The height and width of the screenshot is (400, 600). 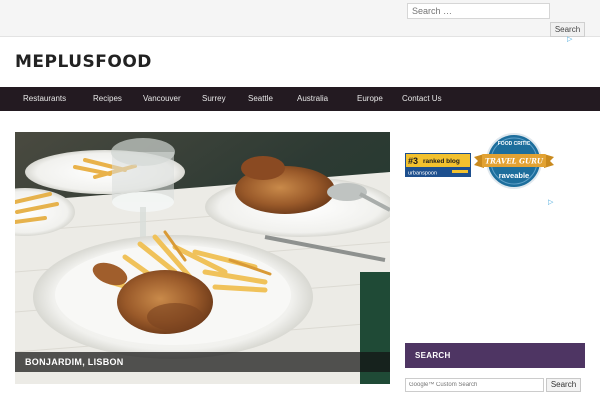 I want to click on urbanspoon-brand: urbanspoon, so click(x=422, y=174).